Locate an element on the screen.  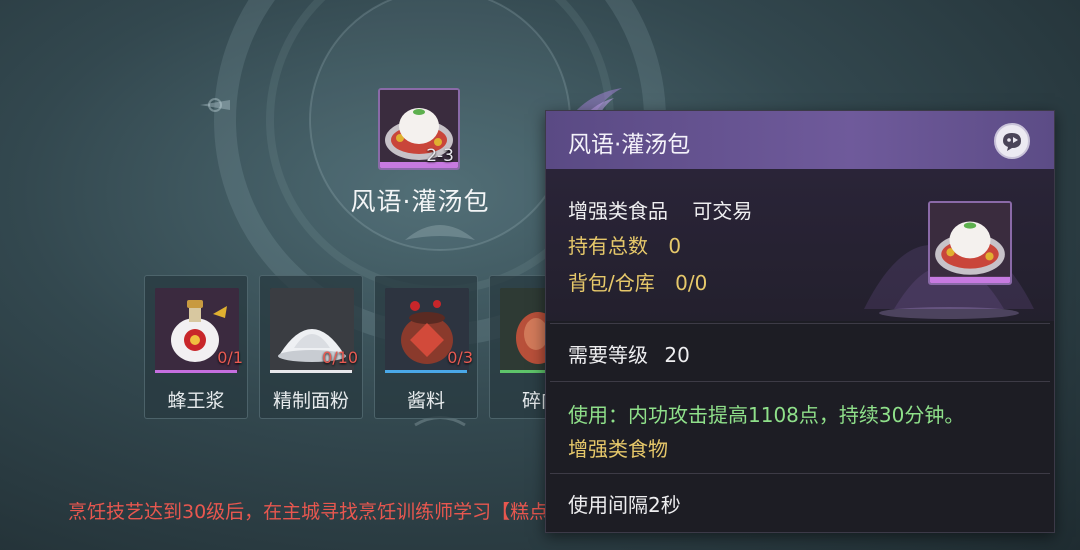
required-level-row: 需要等级 20 is located at coordinates (629, 353).